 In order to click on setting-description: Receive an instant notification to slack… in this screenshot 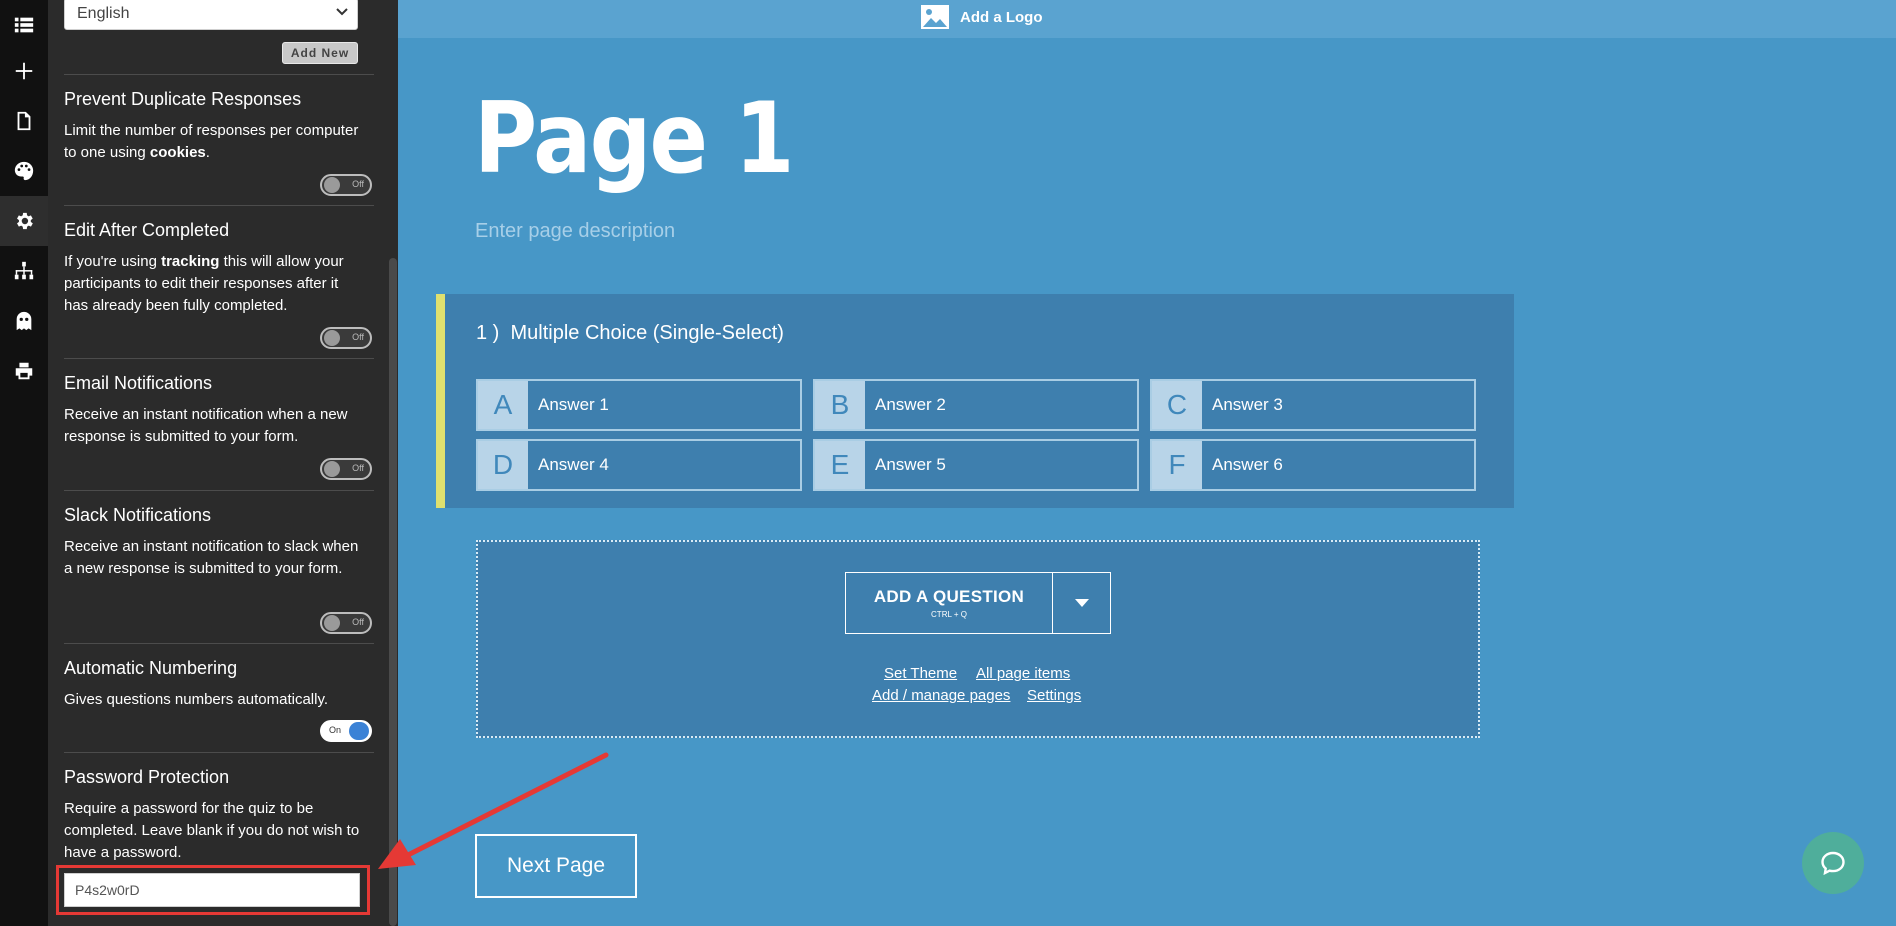, I will do `click(211, 557)`.